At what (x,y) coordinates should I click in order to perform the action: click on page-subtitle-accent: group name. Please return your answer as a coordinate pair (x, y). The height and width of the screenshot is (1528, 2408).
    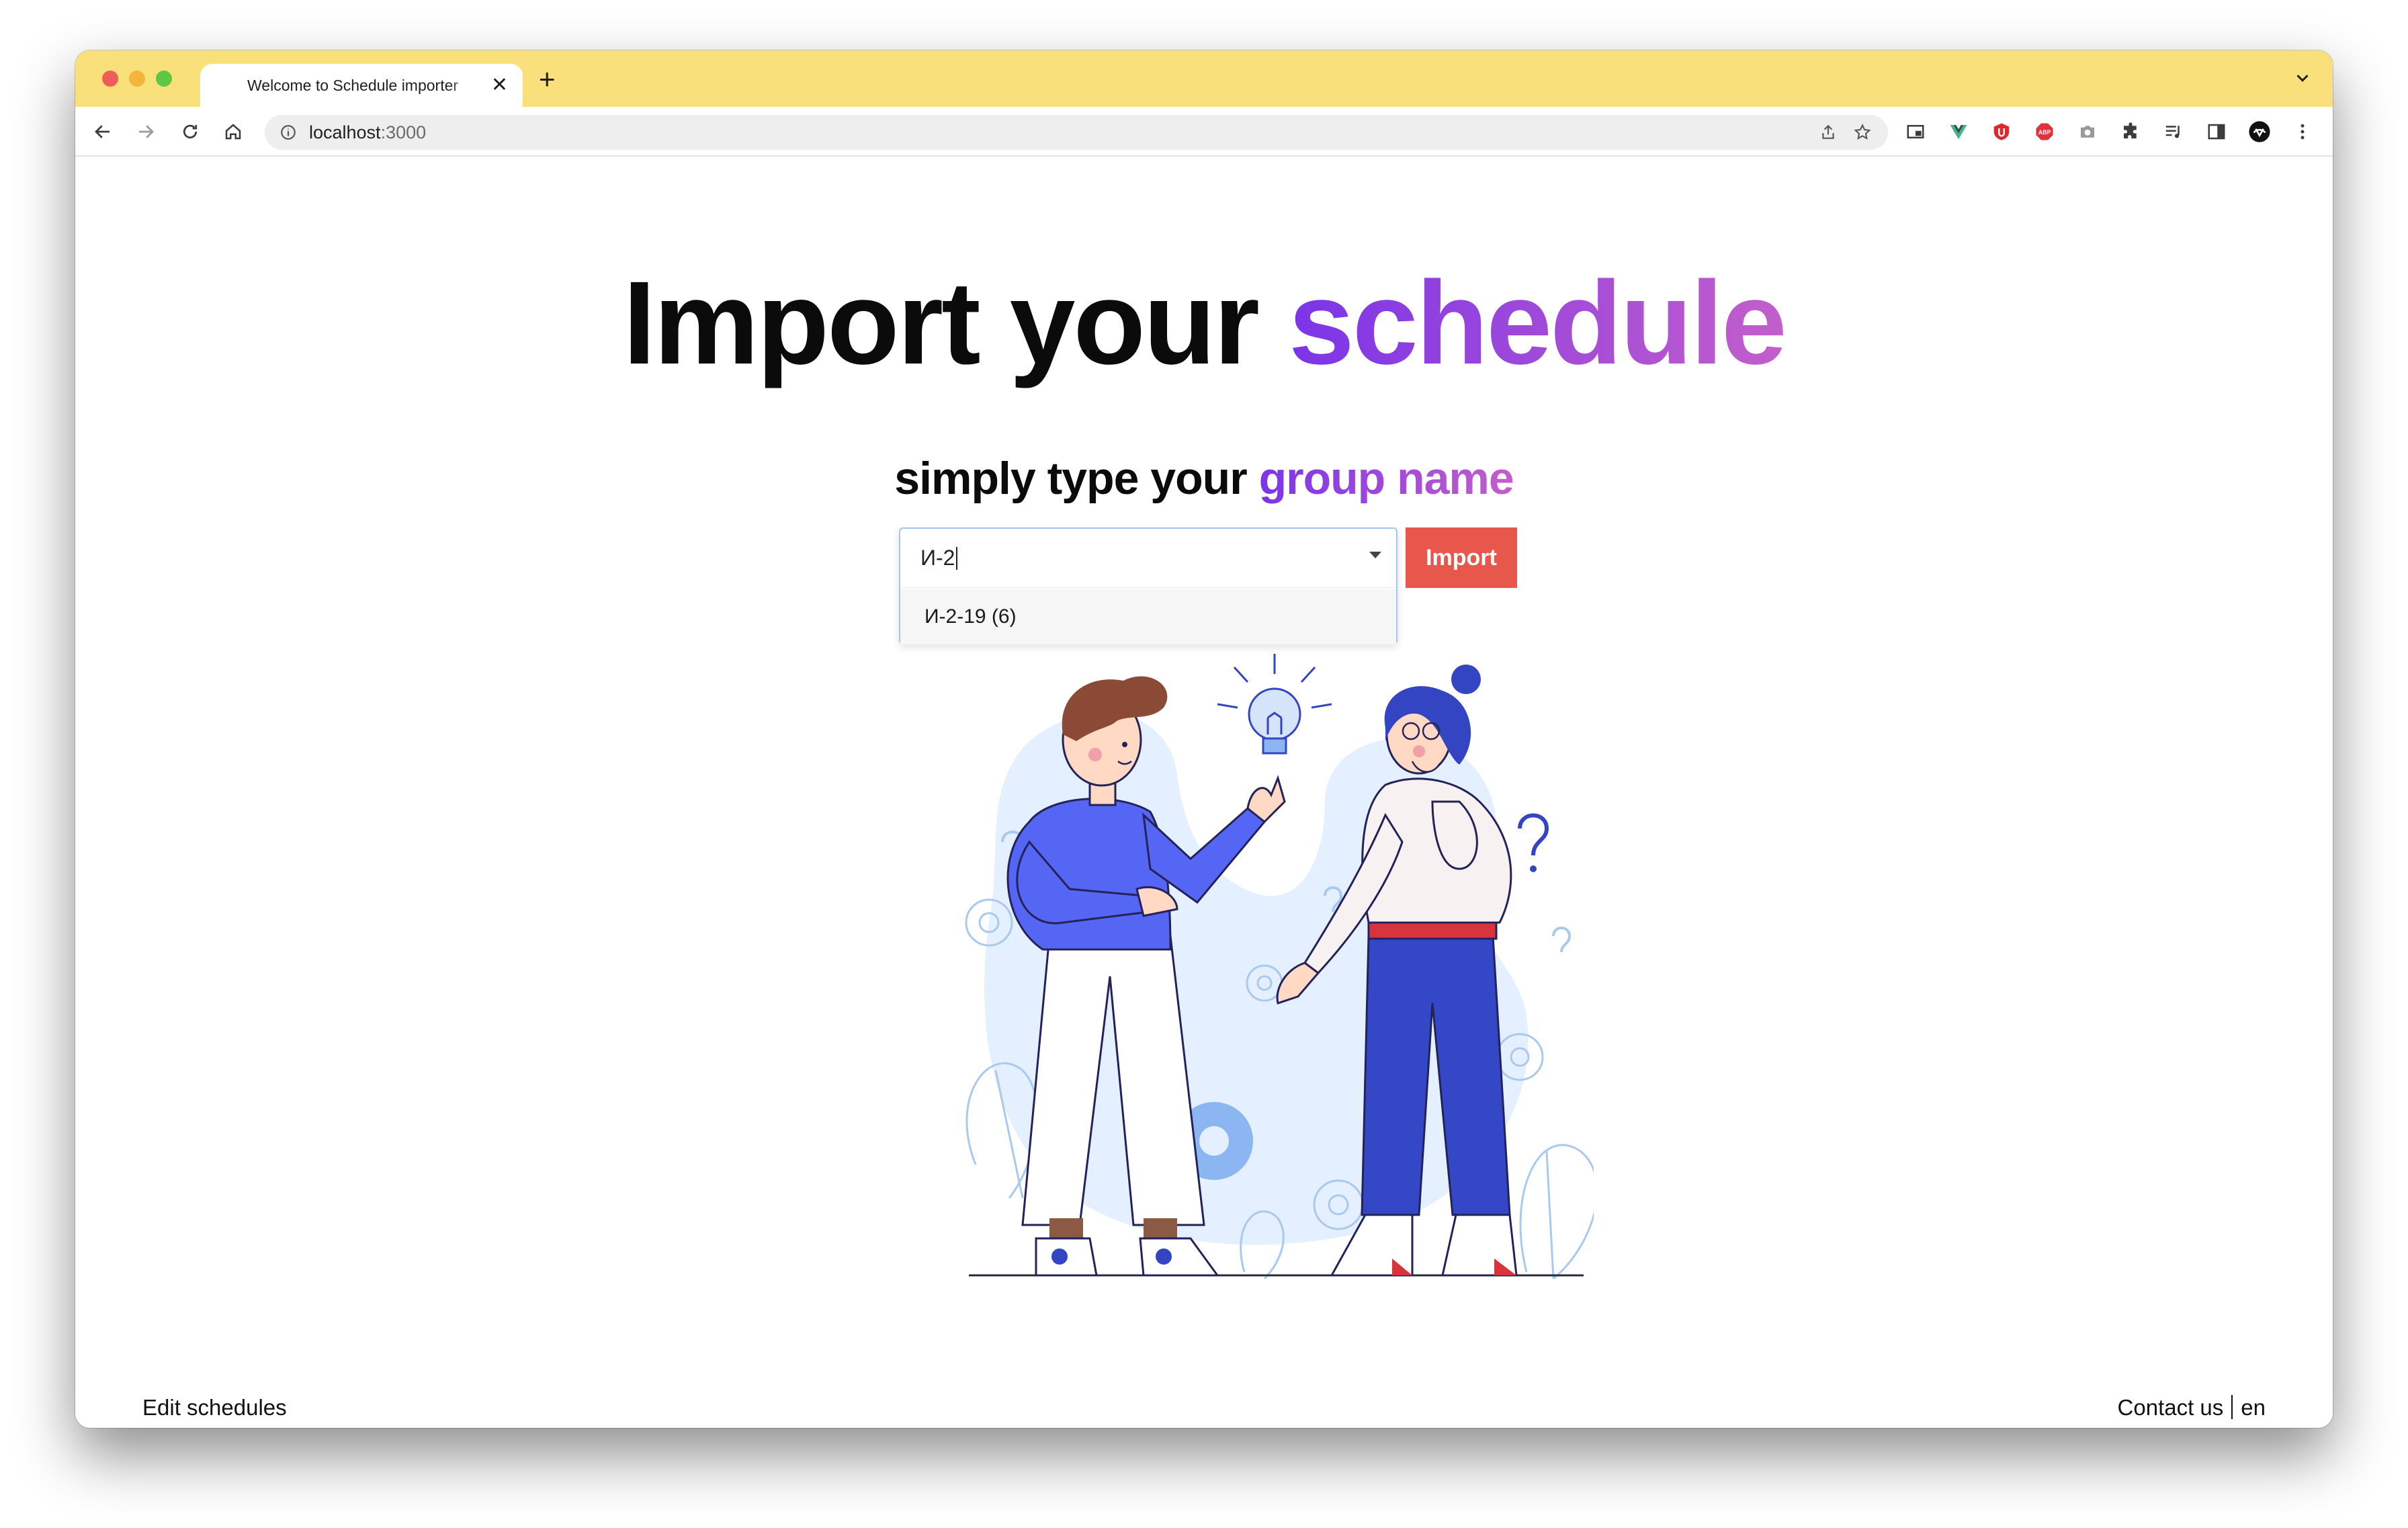
    Looking at the image, I should click on (1386, 479).